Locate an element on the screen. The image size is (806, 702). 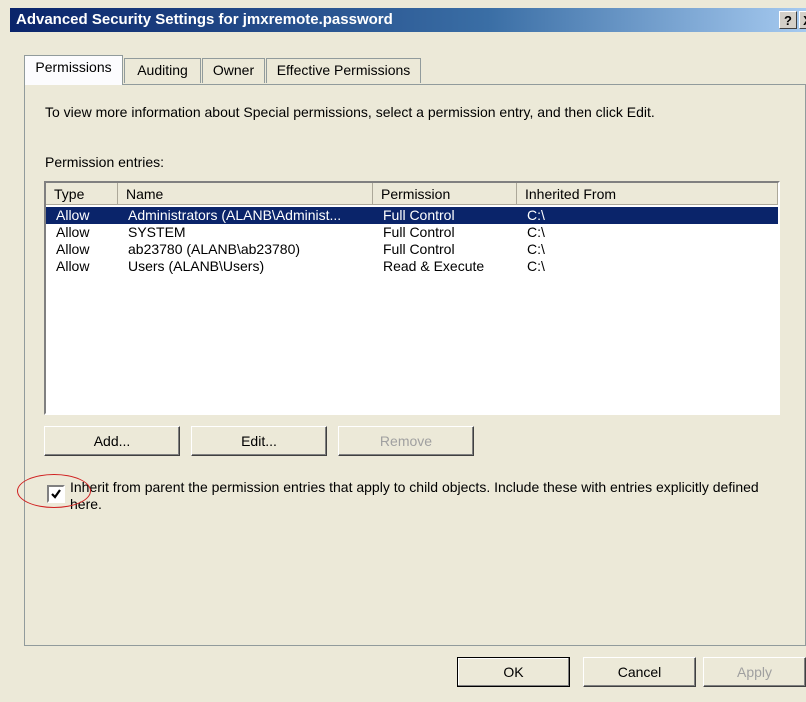
remove-button: Remove is located at coordinates (406, 441).